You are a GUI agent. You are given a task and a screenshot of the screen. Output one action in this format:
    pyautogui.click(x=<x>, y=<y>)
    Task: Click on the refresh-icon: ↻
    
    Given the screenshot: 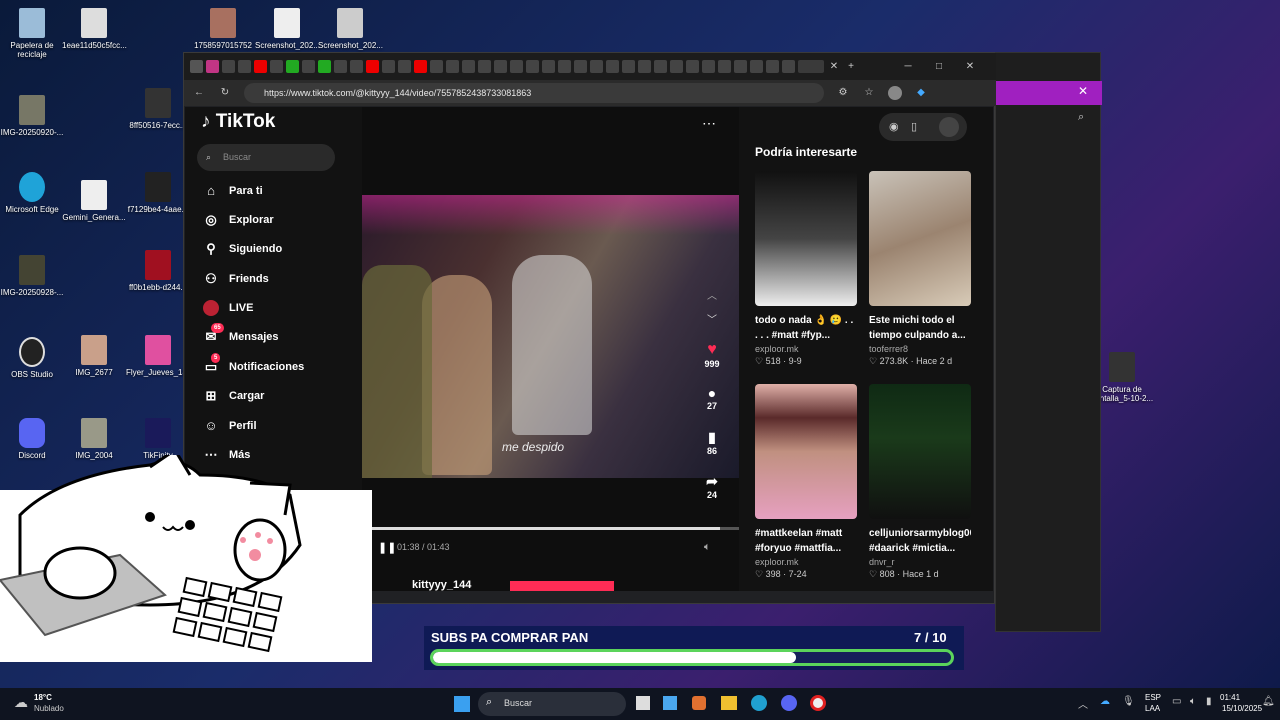 What is the action you would take?
    pyautogui.click(x=225, y=93)
    